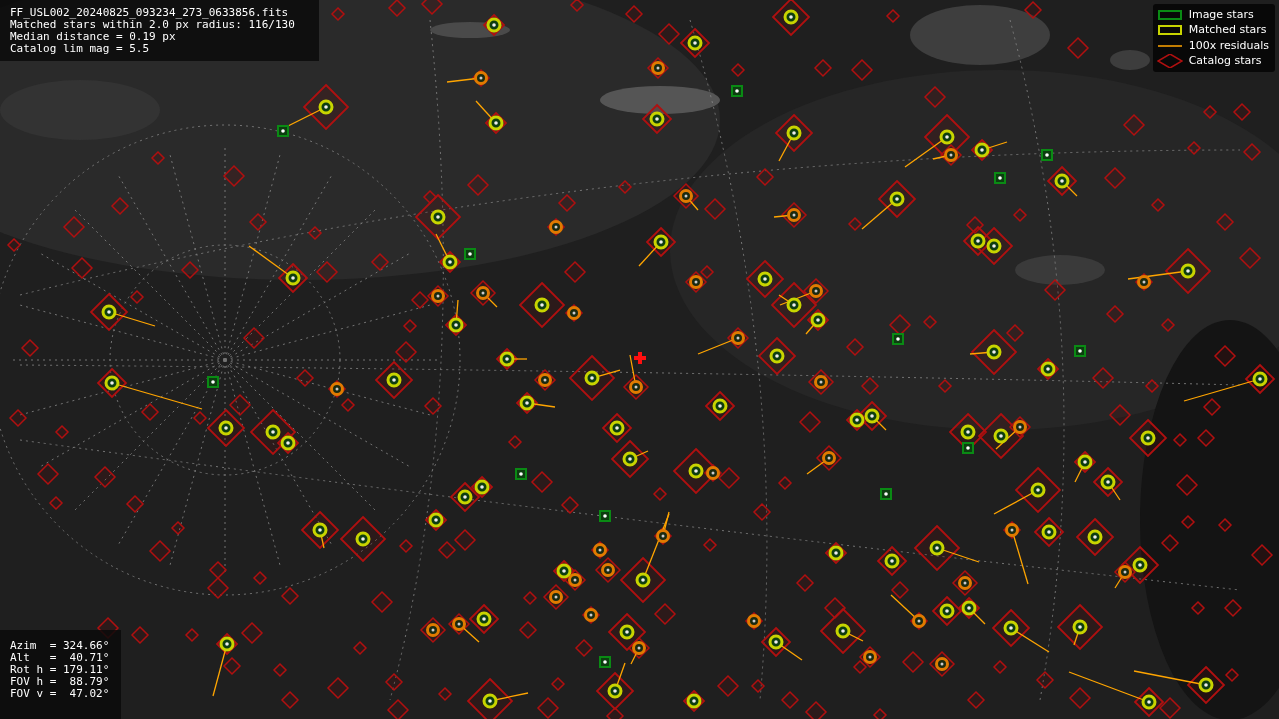 This screenshot has height=719, width=1279. I want to click on residual-line-icon, so click(1169, 45).